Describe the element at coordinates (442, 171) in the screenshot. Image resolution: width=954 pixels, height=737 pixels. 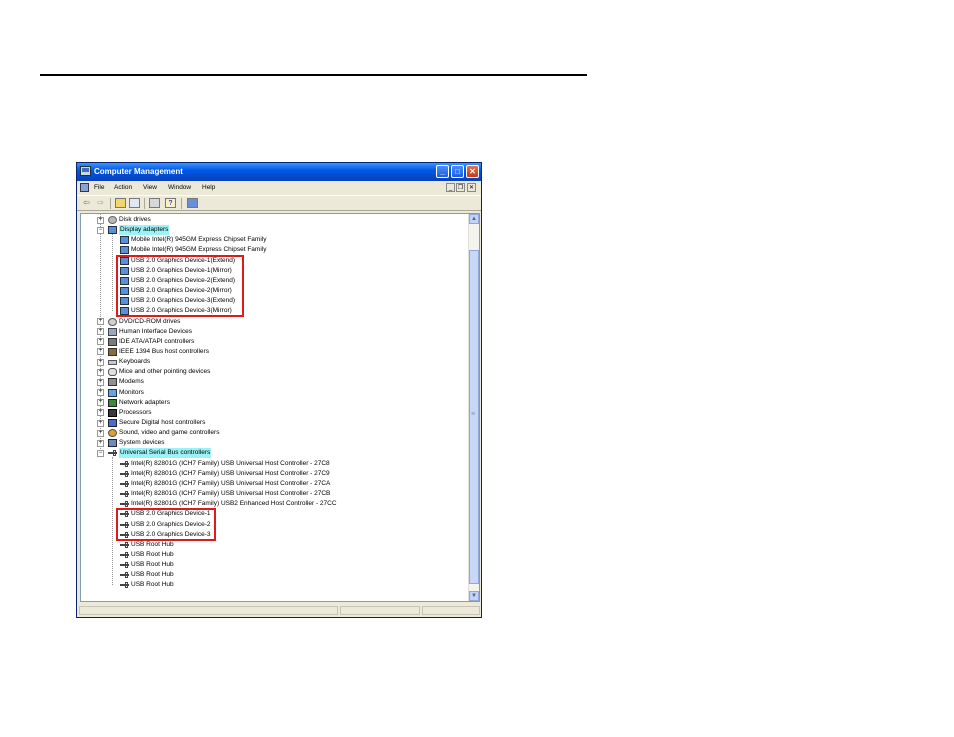
I see `minimize-icon: _` at that location.